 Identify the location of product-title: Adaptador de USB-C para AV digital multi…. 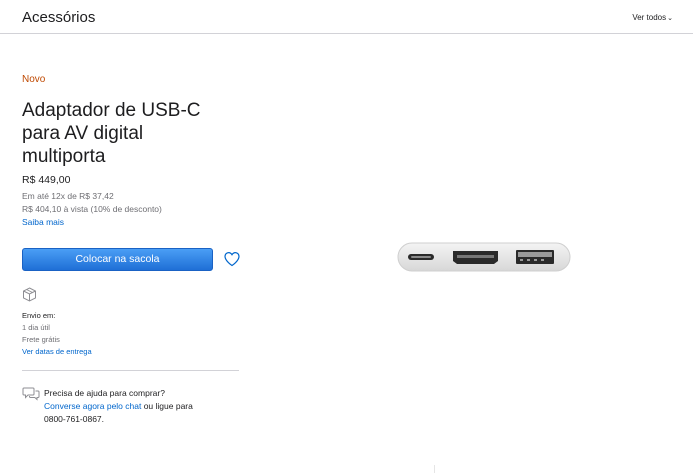
(137, 133).